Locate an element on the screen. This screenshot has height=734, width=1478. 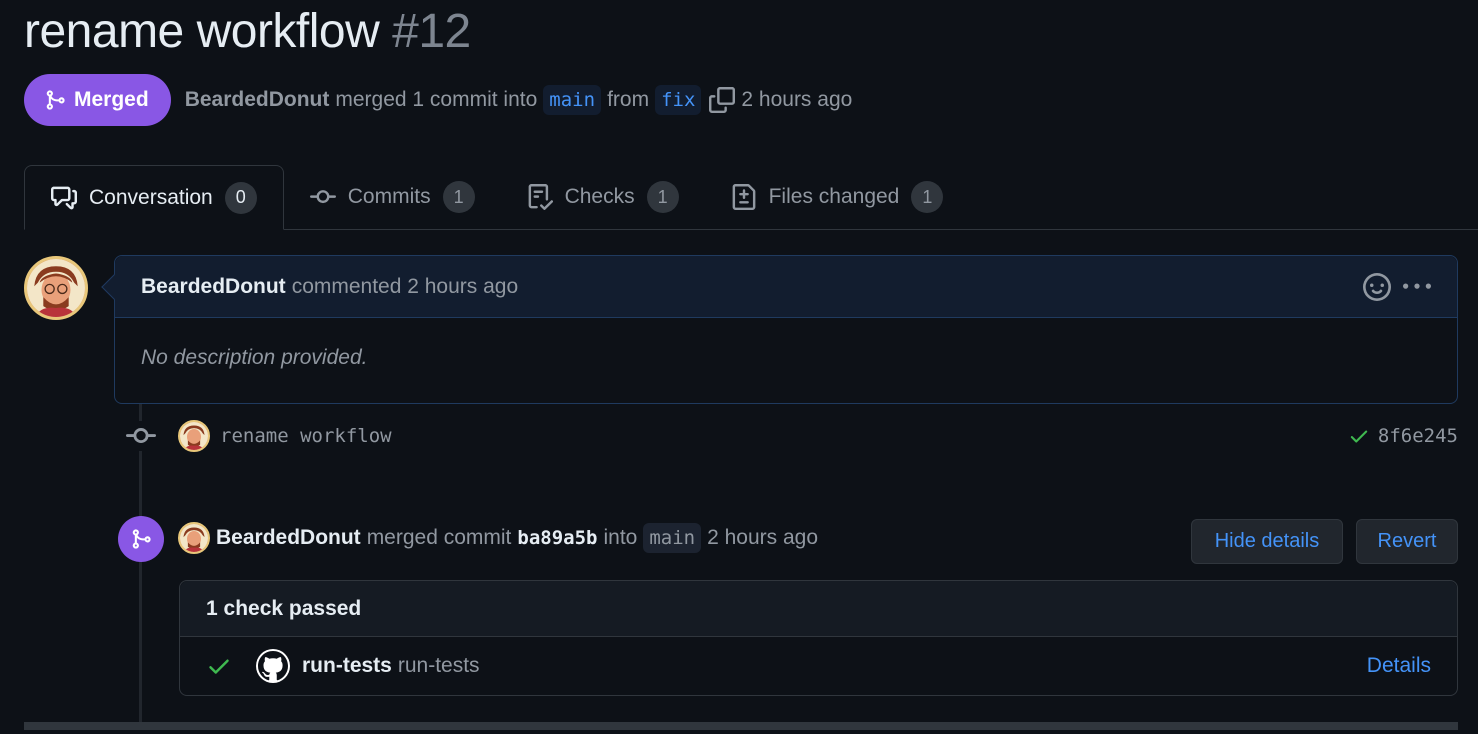
head-branch-link: fix is located at coordinates (678, 100).